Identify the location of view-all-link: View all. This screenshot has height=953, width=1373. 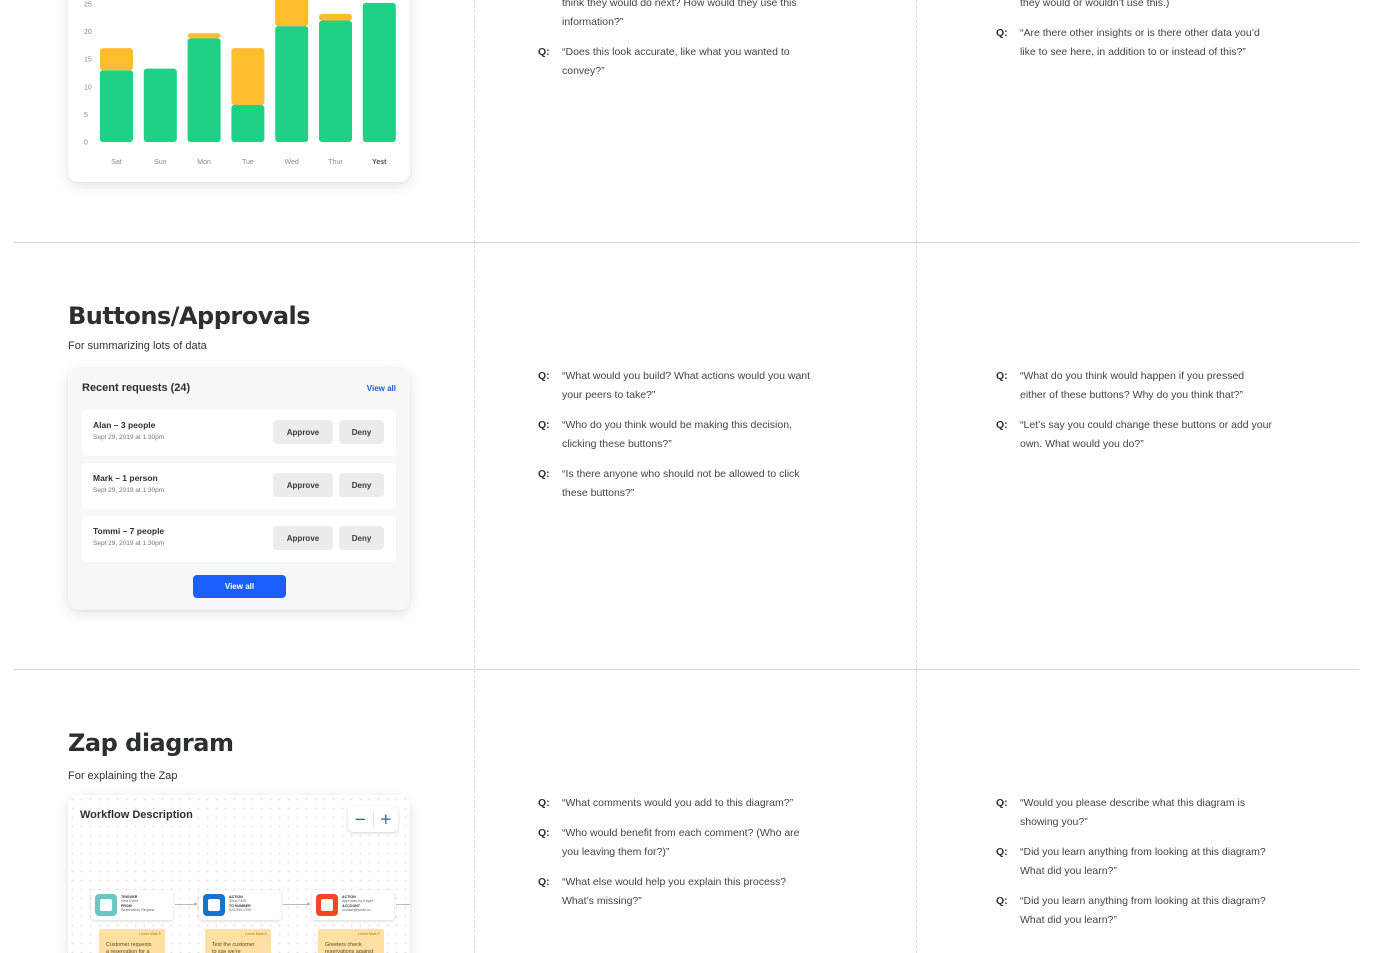
(381, 388).